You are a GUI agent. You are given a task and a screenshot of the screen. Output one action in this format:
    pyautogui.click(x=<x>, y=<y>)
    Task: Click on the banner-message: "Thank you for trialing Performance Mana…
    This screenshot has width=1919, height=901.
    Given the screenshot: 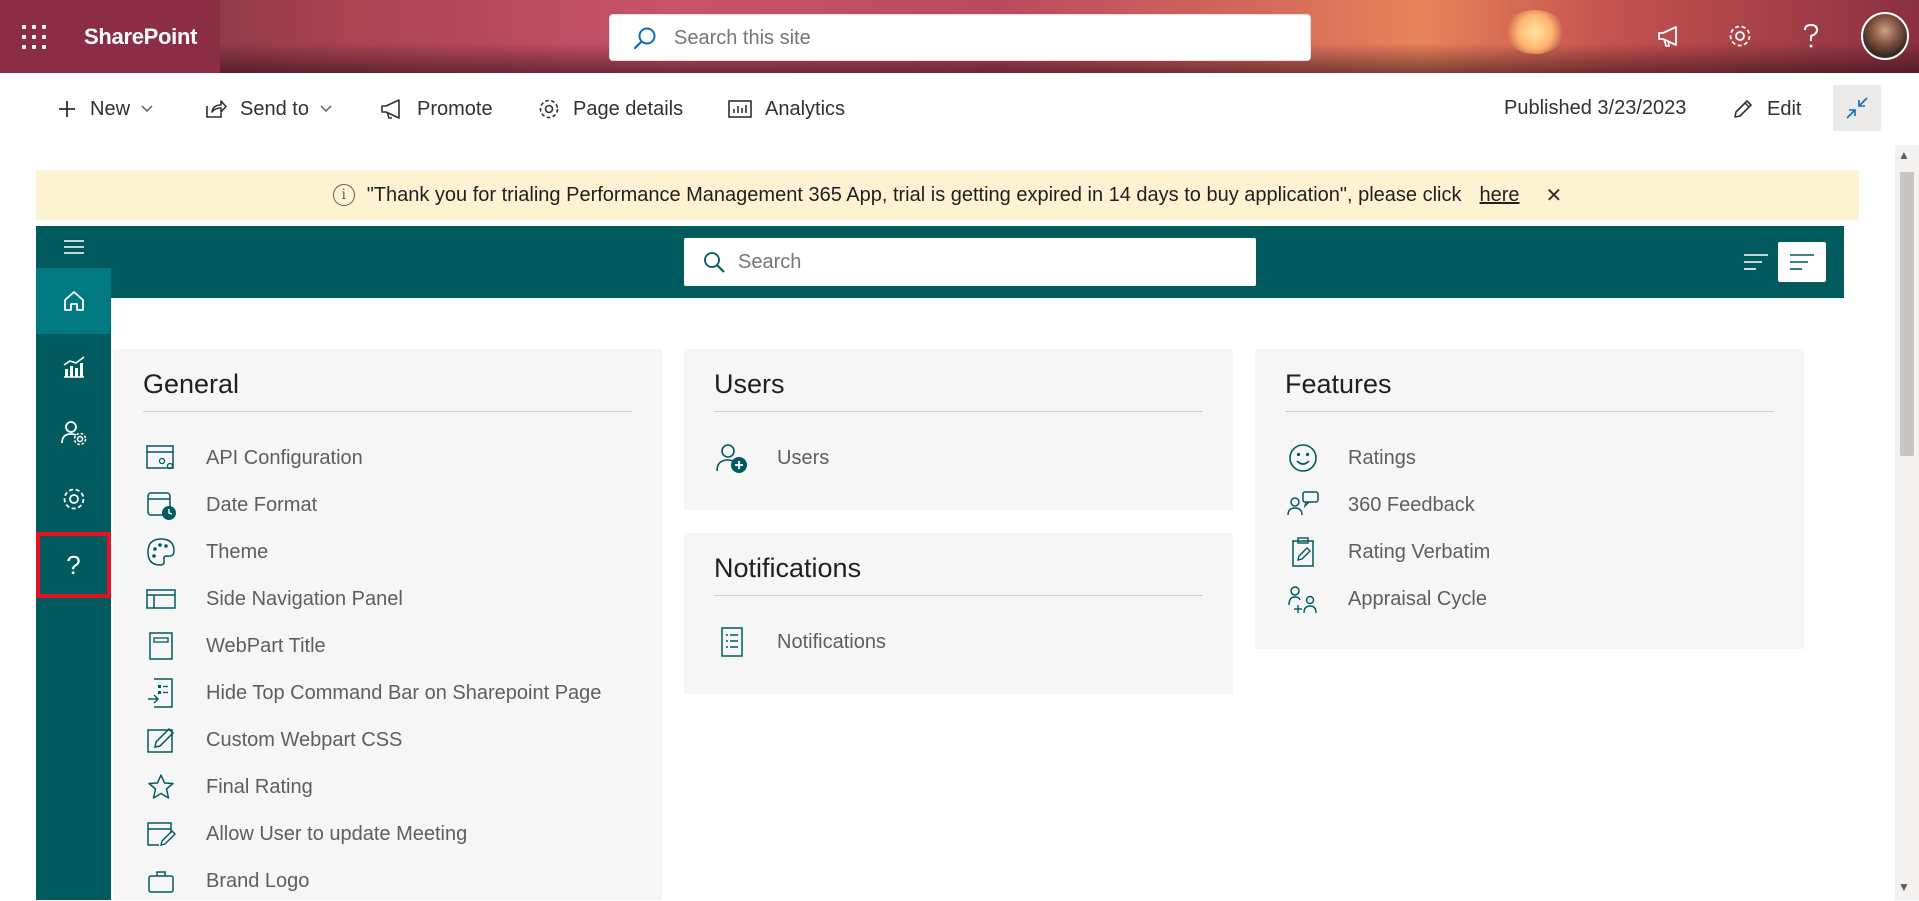 What is the action you would take?
    pyautogui.click(x=914, y=194)
    